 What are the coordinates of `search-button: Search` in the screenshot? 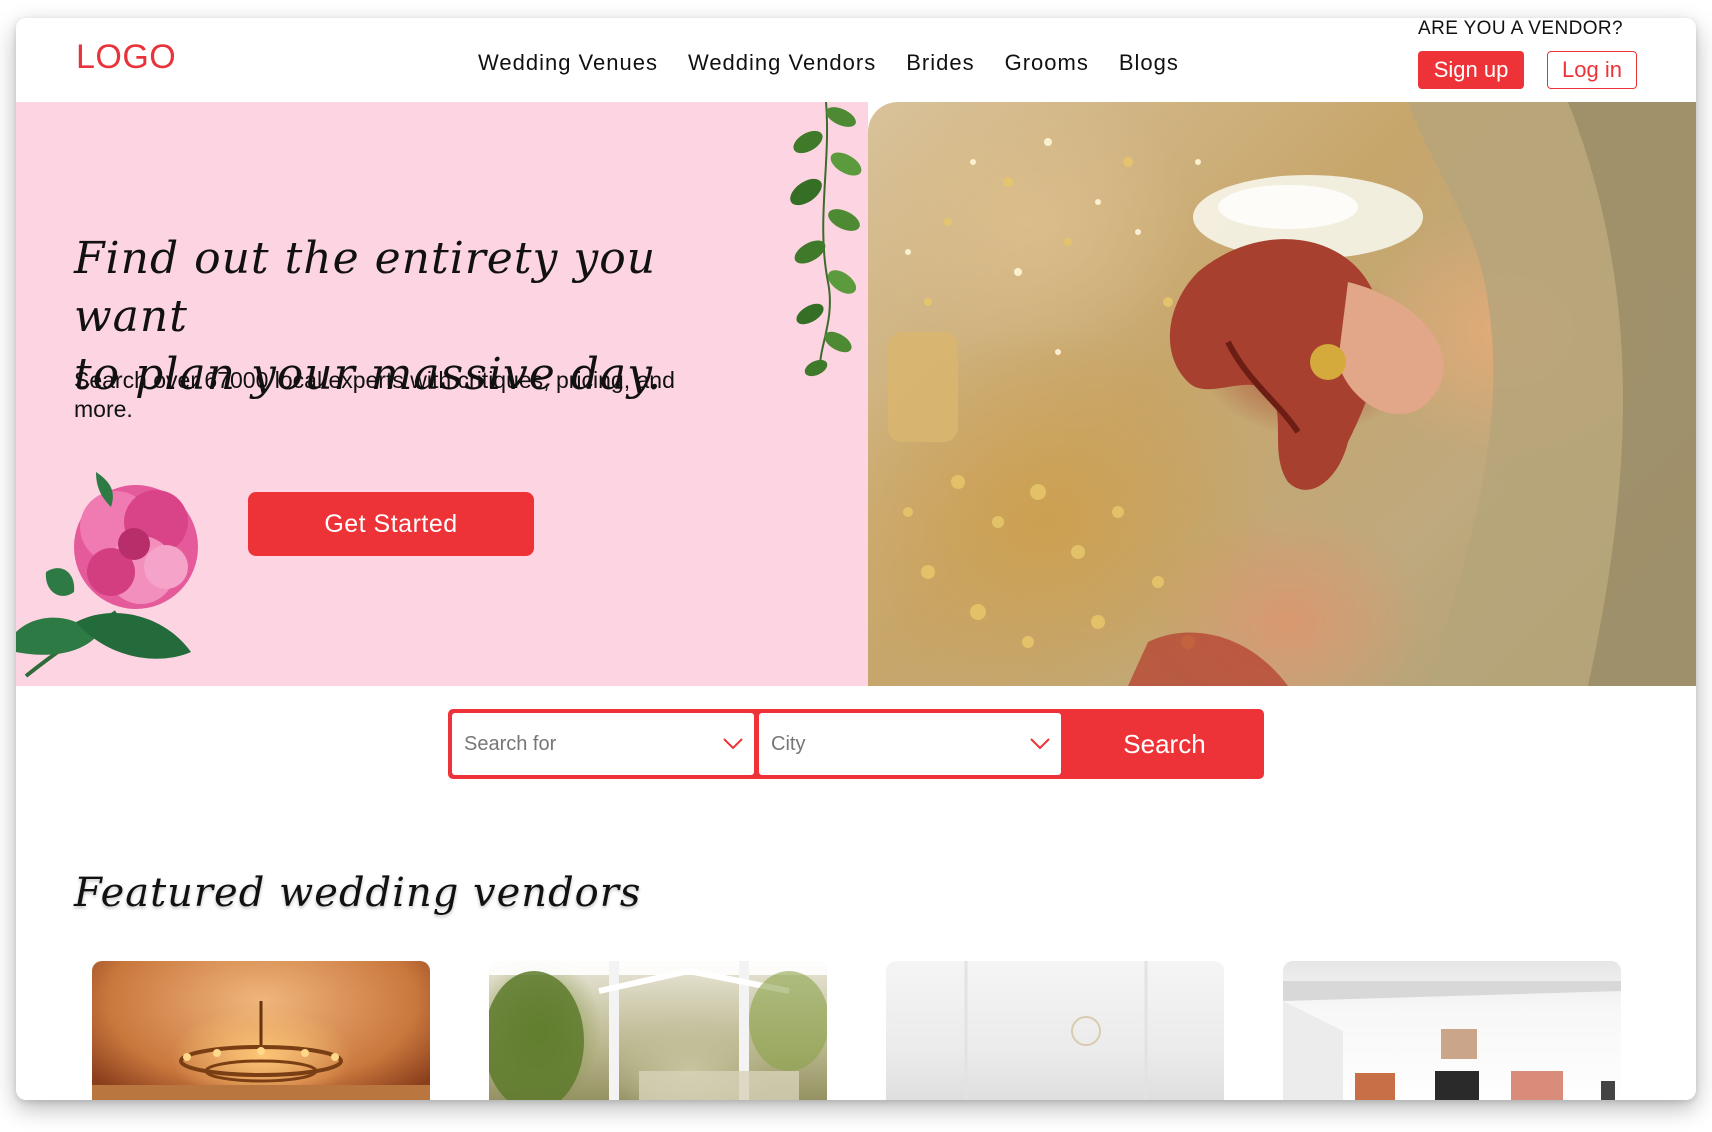 It's located at (1164, 744).